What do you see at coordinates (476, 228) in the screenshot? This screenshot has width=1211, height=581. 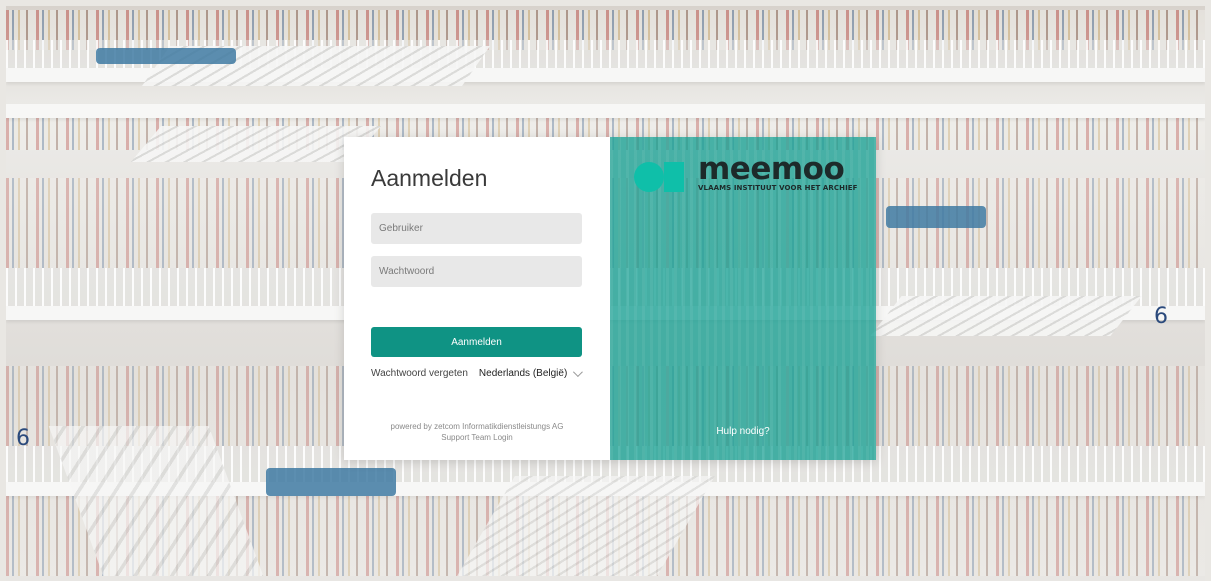 I see `username-field` at bounding box center [476, 228].